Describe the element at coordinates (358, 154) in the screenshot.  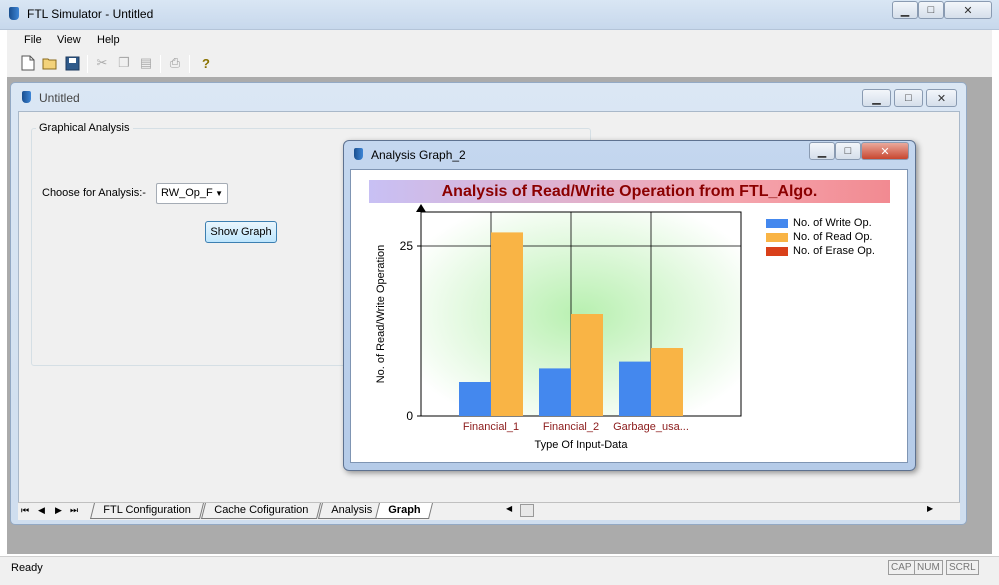
I see `analysis-window-icon` at that location.